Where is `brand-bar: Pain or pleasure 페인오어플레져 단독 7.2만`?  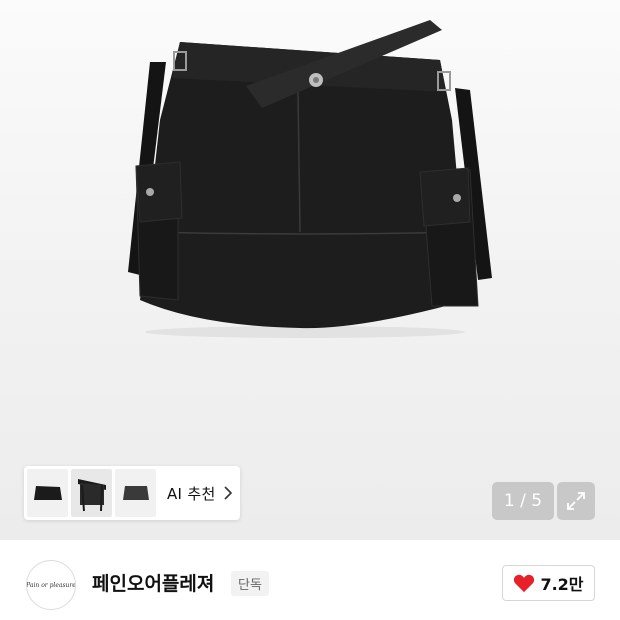
brand-bar: Pain or pleasure 페인오어플레져 단독 7.2만 is located at coordinates (310, 580).